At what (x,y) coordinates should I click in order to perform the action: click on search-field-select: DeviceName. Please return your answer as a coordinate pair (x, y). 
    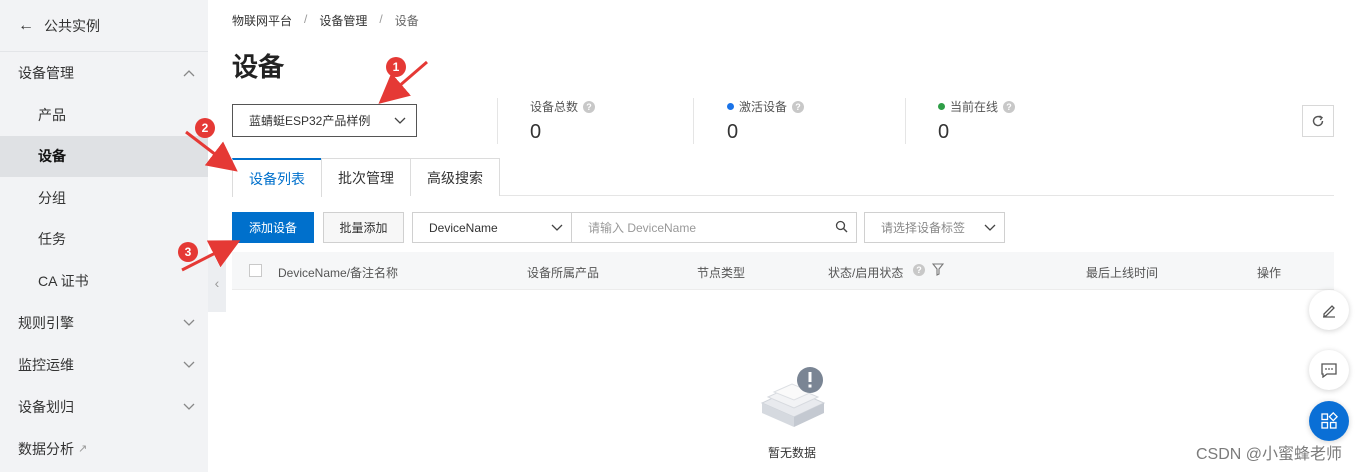
    Looking at the image, I should click on (492, 227).